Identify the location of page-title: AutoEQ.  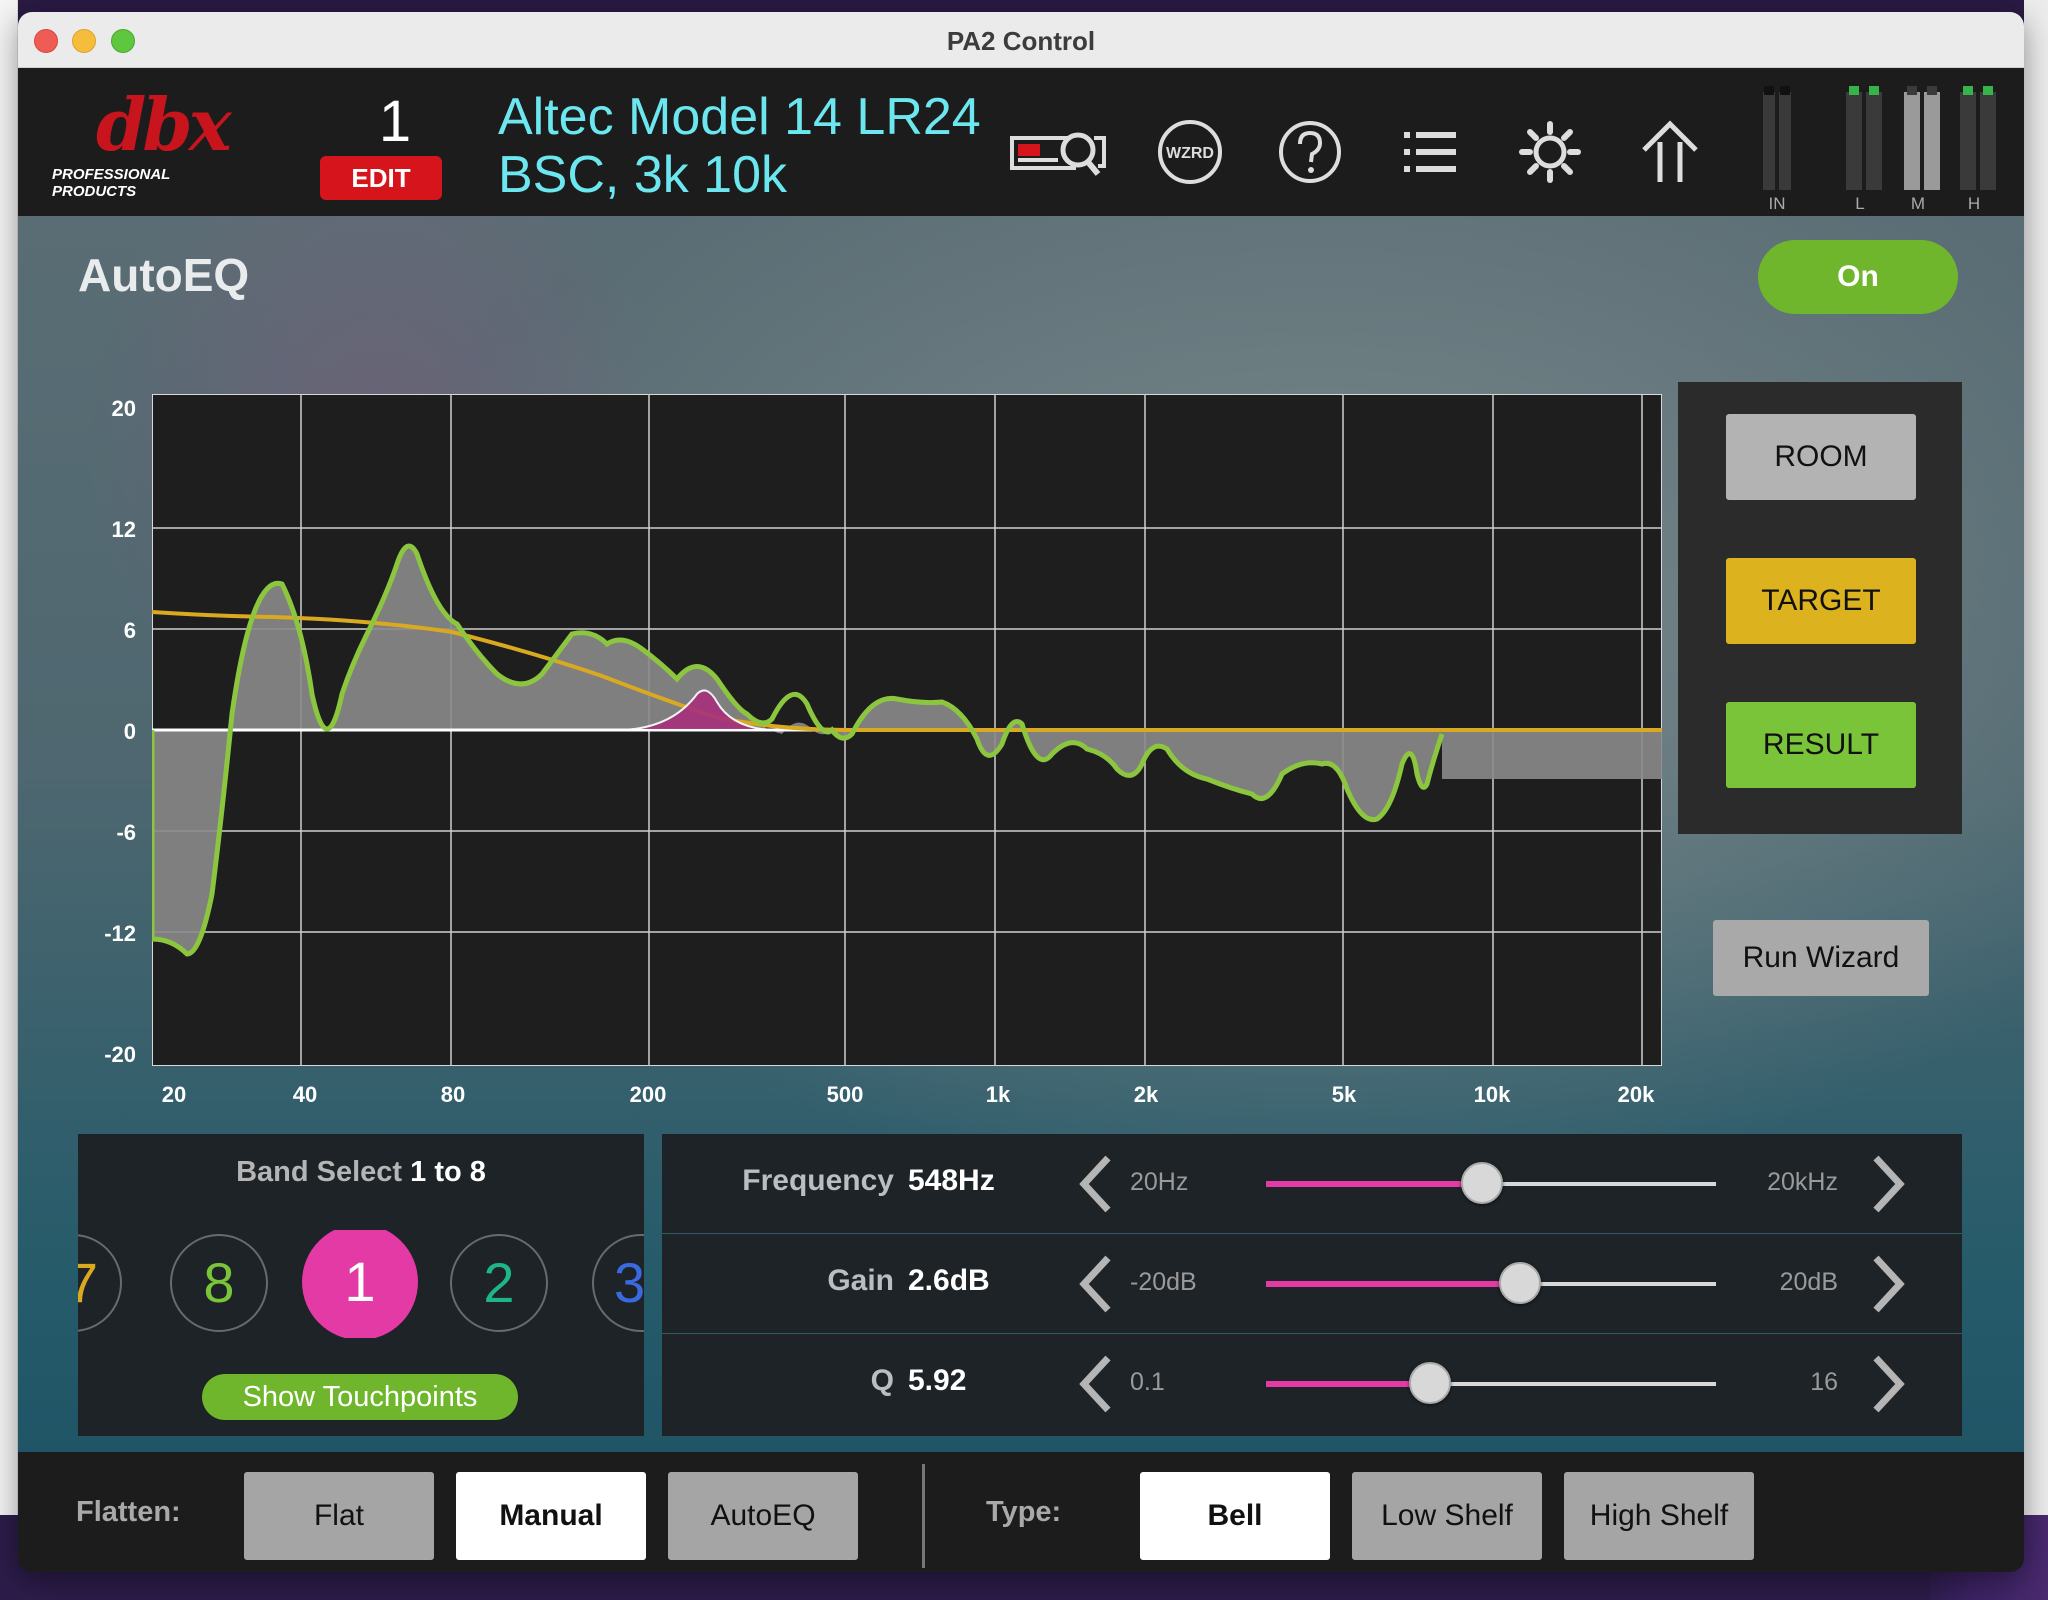
(164, 275).